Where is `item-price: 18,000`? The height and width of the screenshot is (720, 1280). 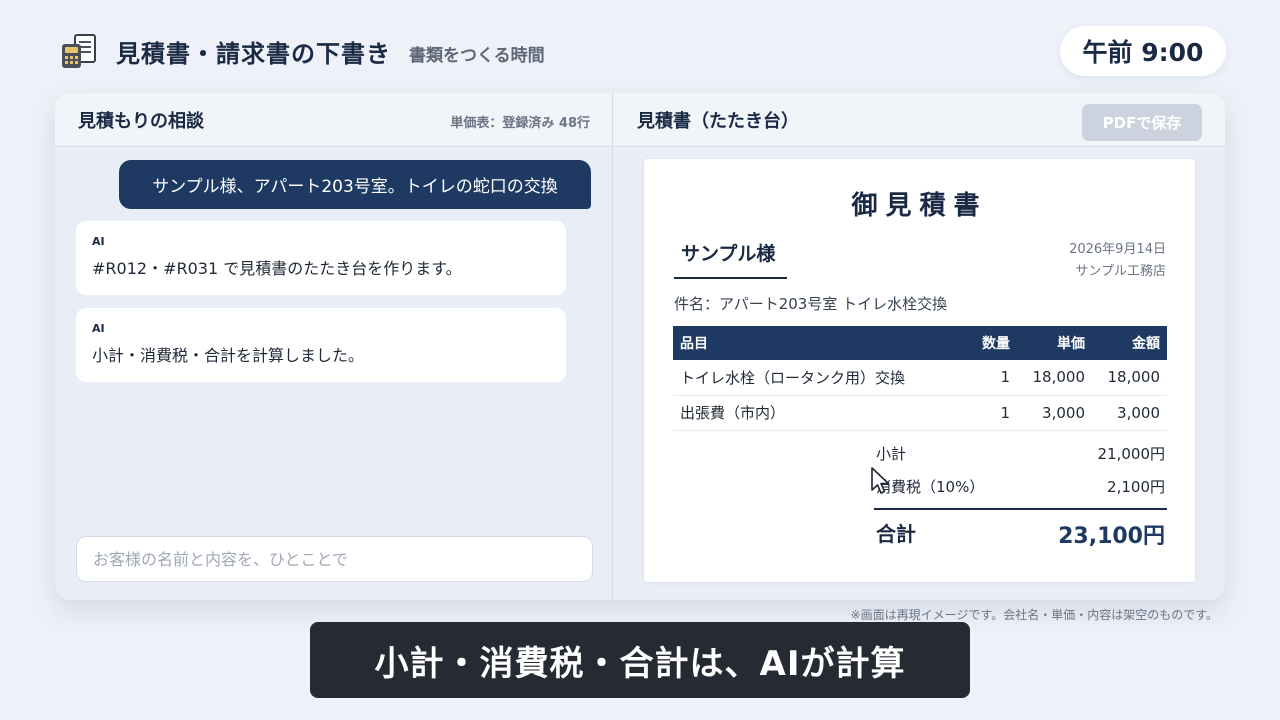
item-price: 18,000 is located at coordinates (1054, 378).